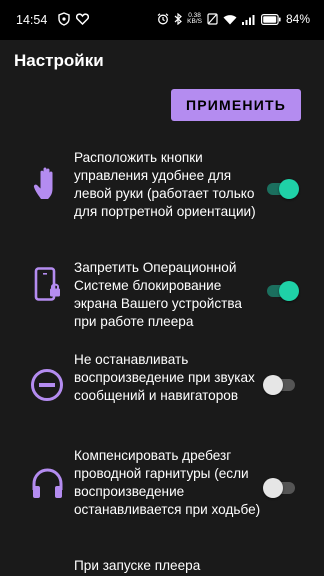  I want to click on alarm-icon, so click(163, 19).